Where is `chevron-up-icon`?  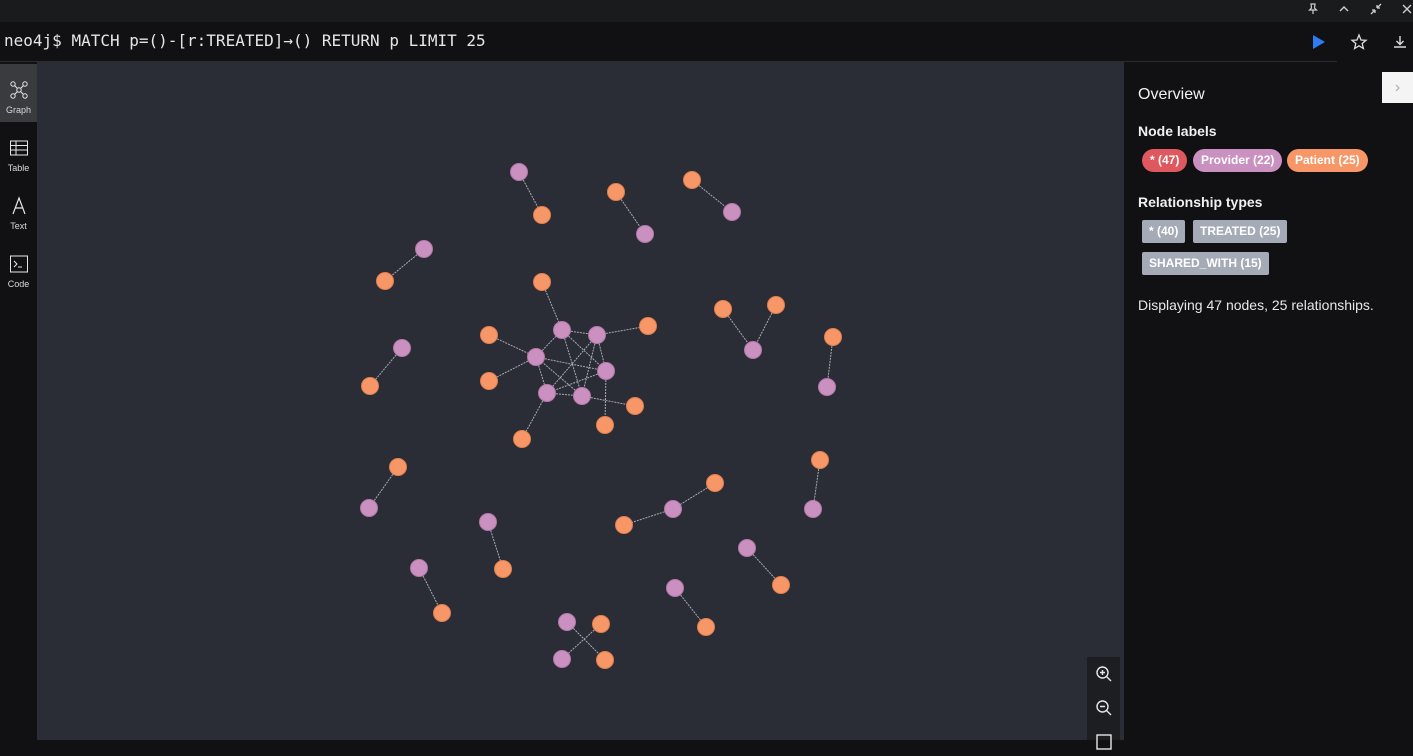 chevron-up-icon is located at coordinates (1344, 11).